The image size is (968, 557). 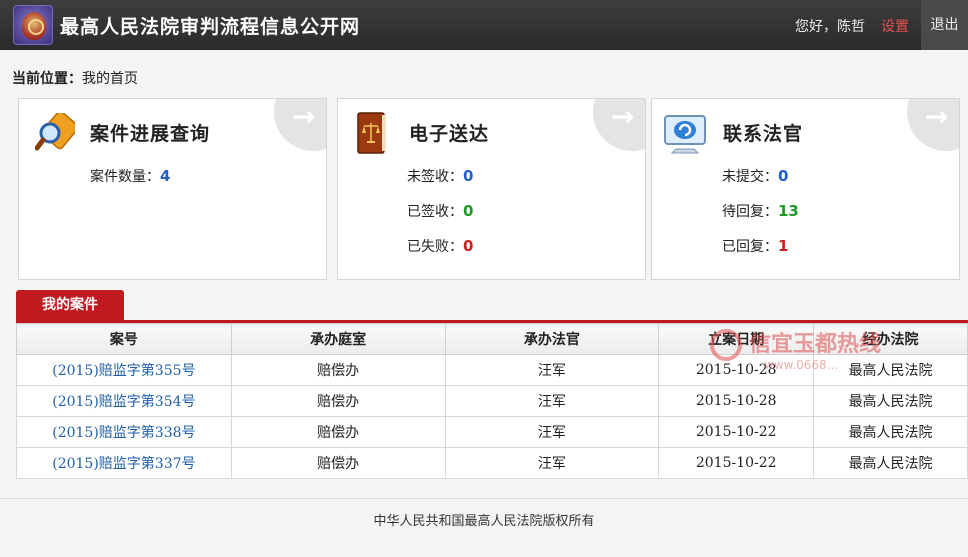 What do you see at coordinates (484, 521) in the screenshot?
I see `footer-copyright: 中华人民共和国最高人民法院版权所有` at bounding box center [484, 521].